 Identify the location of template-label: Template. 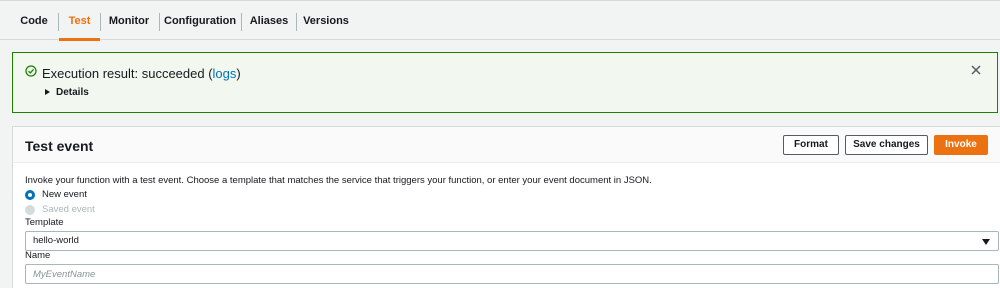
(44, 222).